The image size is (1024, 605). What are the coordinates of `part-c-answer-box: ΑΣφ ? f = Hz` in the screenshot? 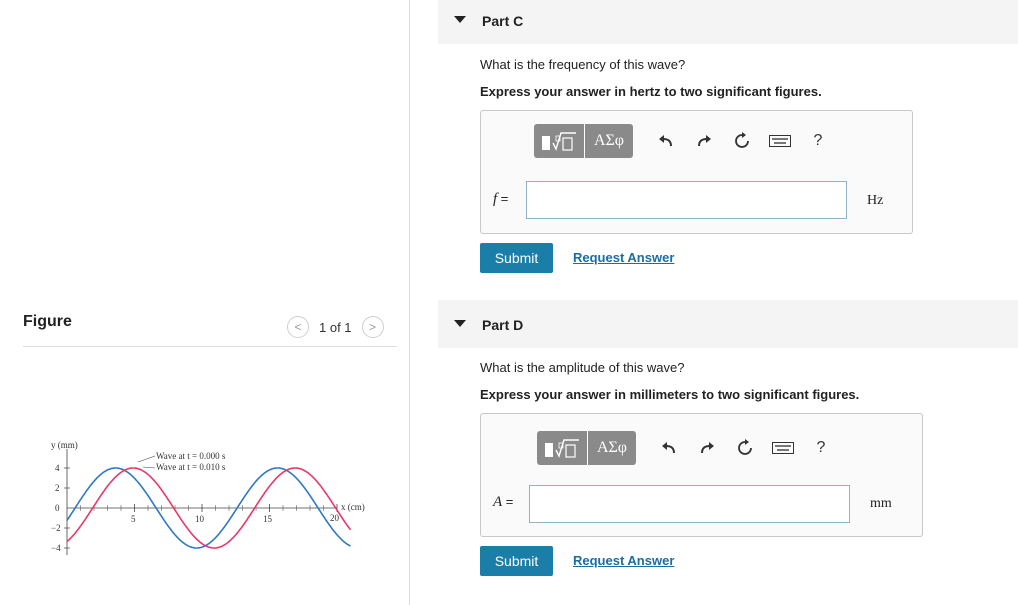 It's located at (696, 172).